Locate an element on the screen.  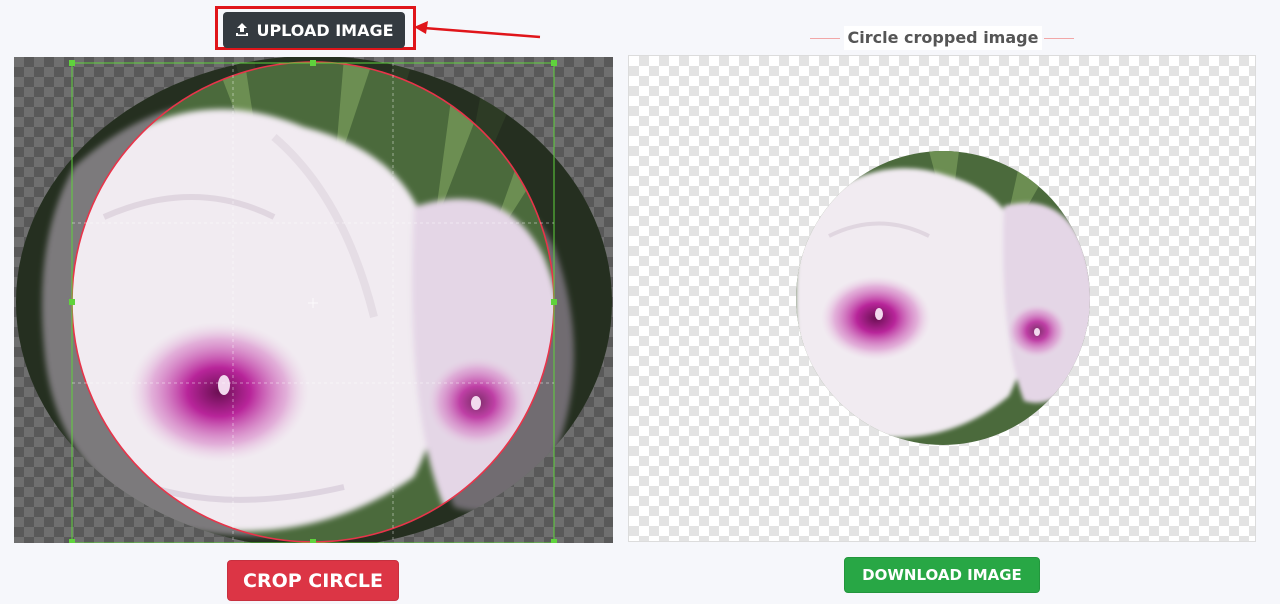
result-title: Circle cropped image is located at coordinates (943, 38).